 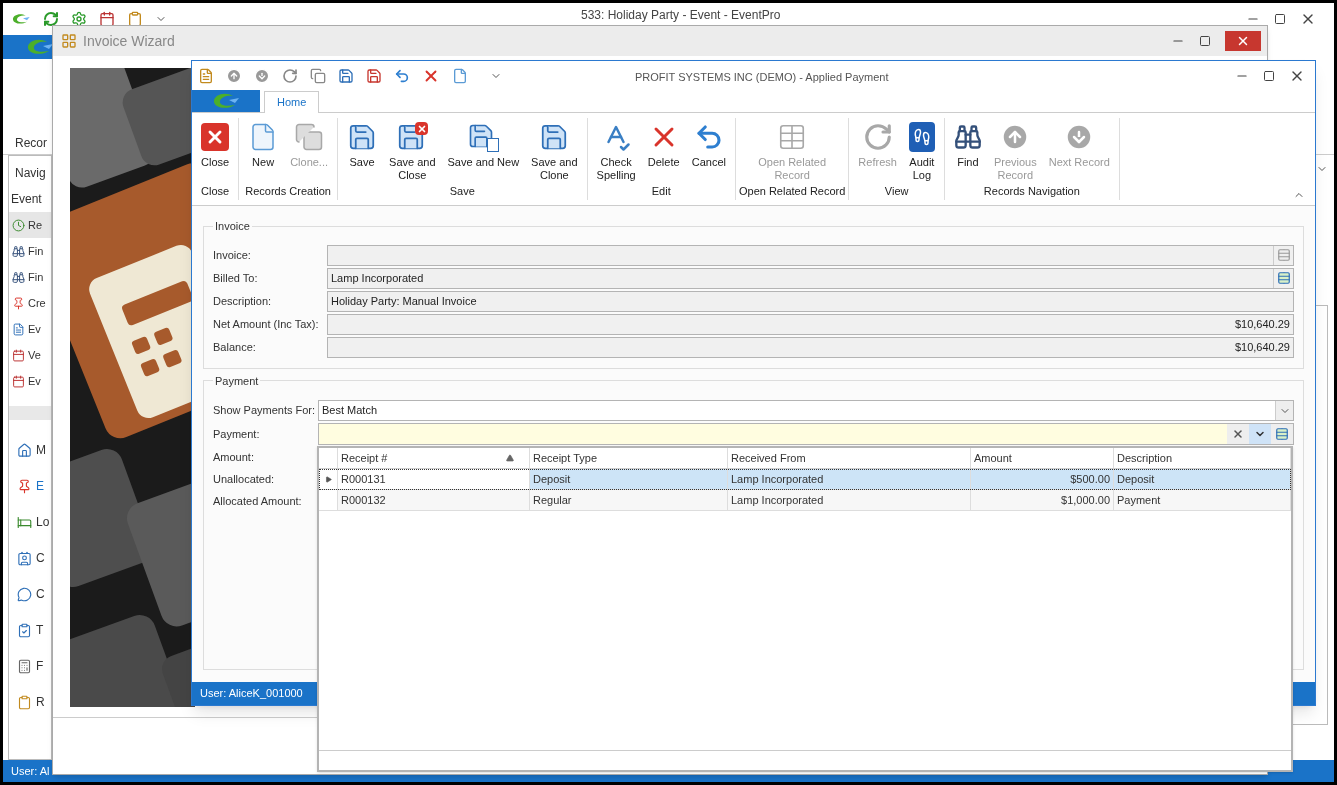 I want to click on ribbon-button: Save, so click(x=362, y=143).